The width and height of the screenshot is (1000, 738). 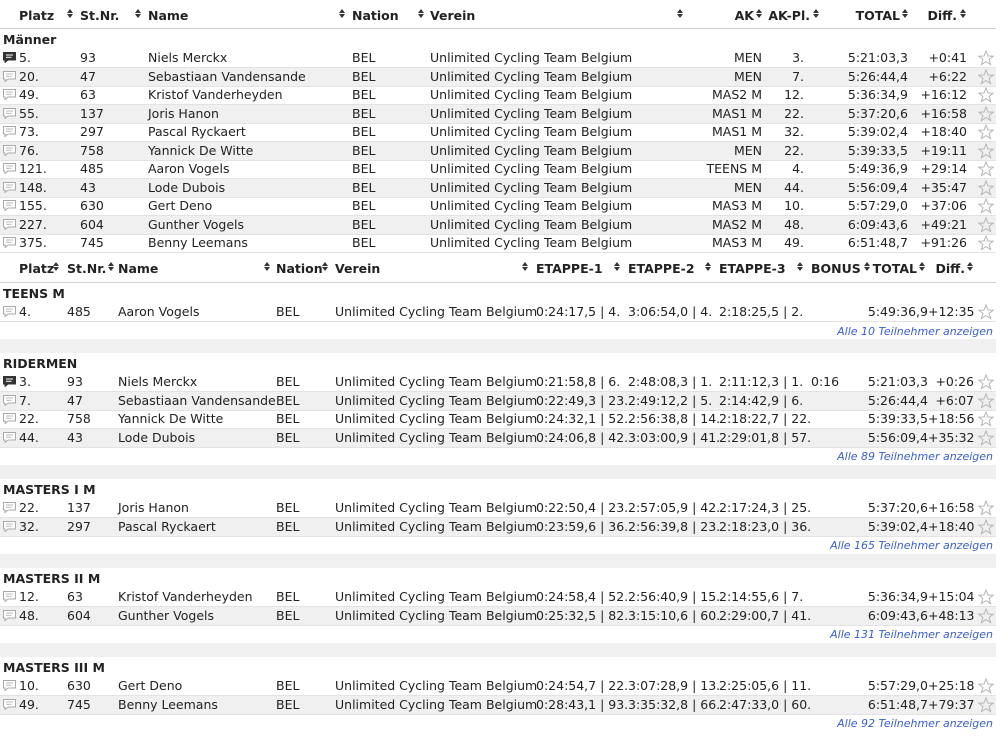 What do you see at coordinates (877, 57) in the screenshot?
I see `total-time: 5:21:03,3` at bounding box center [877, 57].